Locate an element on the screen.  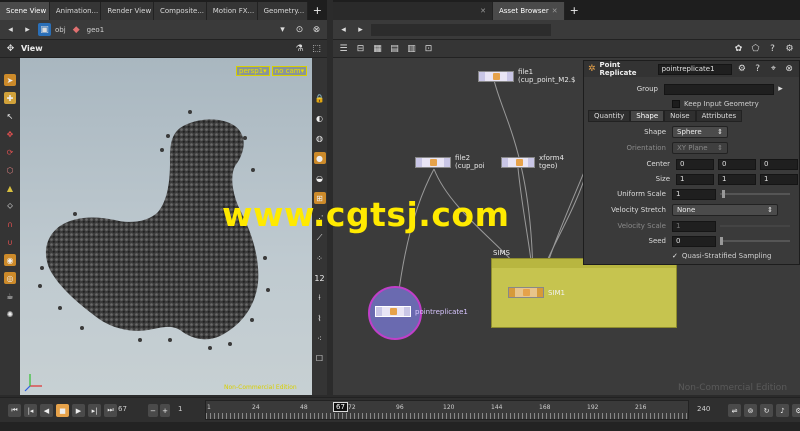
uniform-scale-field: 1 is located at coordinates (694, 194).